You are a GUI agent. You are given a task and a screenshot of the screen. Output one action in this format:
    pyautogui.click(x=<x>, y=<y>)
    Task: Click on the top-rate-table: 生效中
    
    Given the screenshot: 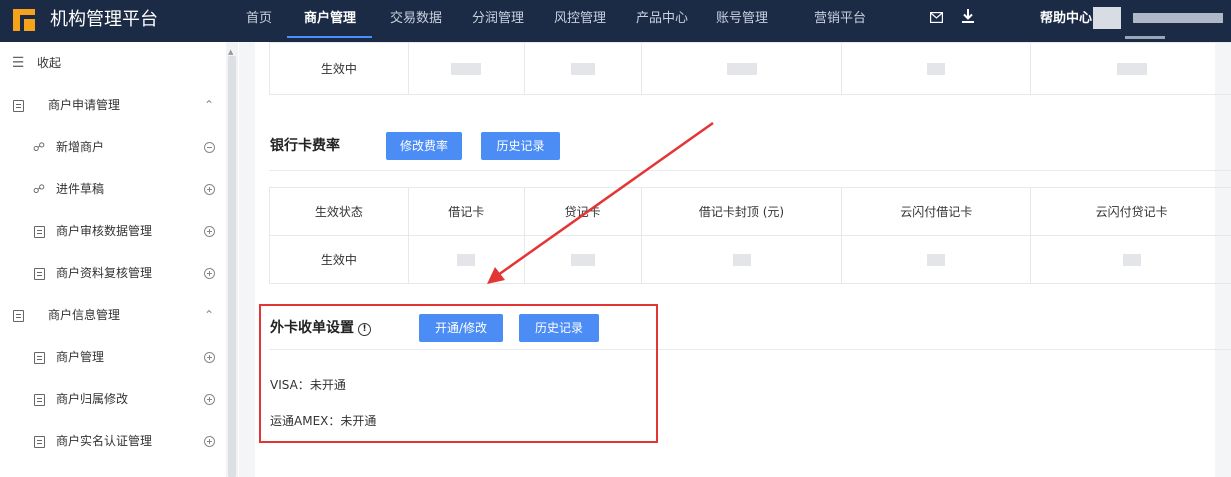 What is the action you would take?
    pyautogui.click(x=750, y=68)
    